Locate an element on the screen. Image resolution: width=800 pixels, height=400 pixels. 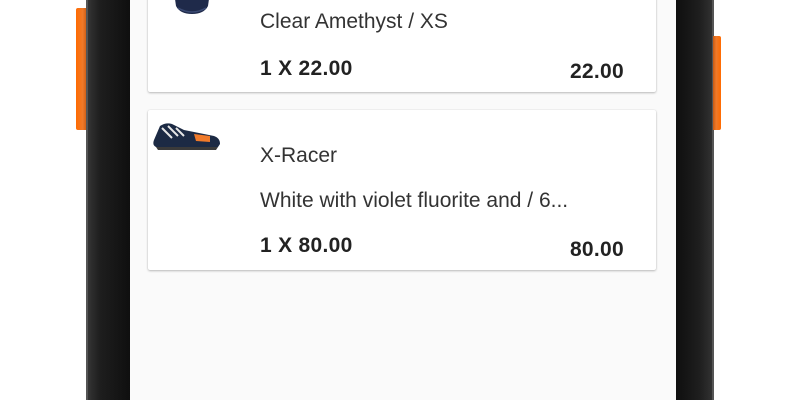
cart-item-quantity-price: 1 X 80.00 is located at coordinates (306, 245).